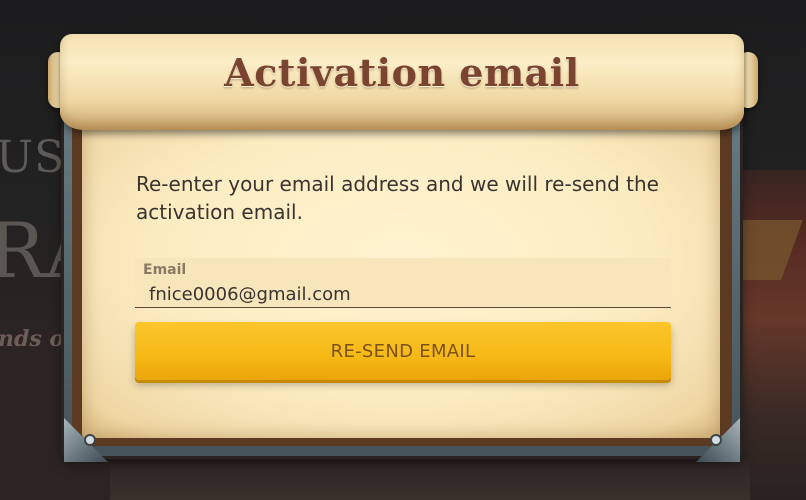 The image size is (806, 500). Describe the element at coordinates (37, 339) in the screenshot. I see `background-tagline-fragment: nds of` at that location.